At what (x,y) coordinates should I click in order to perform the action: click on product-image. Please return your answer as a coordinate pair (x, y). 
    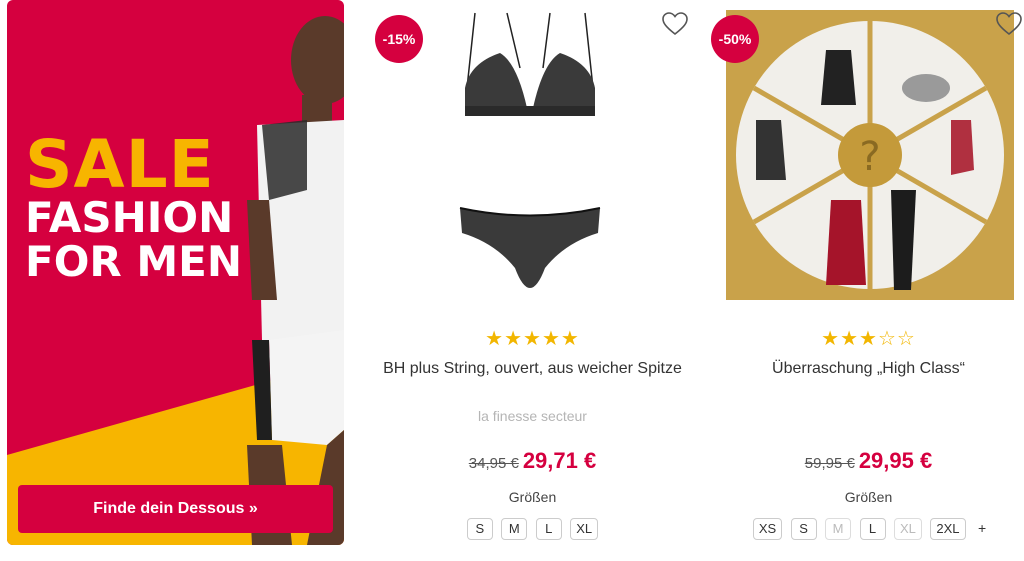
    Looking at the image, I should click on (530, 150).